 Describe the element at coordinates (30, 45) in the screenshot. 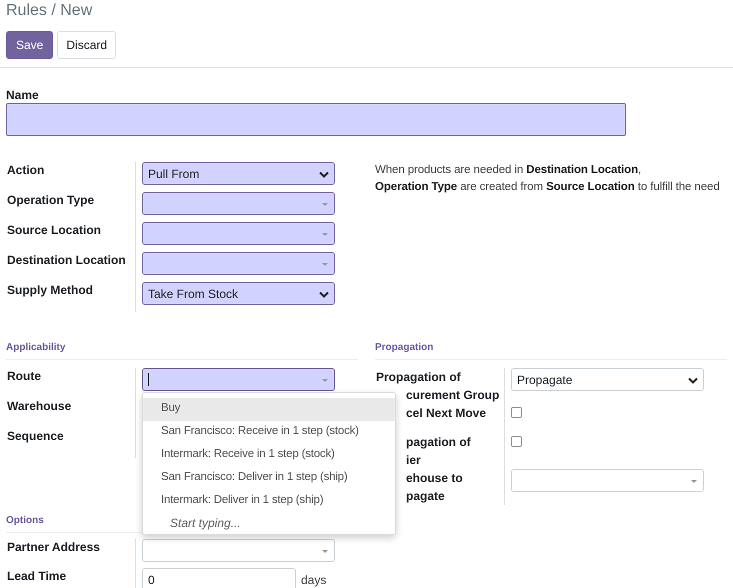

I see `save-button: Save` at that location.